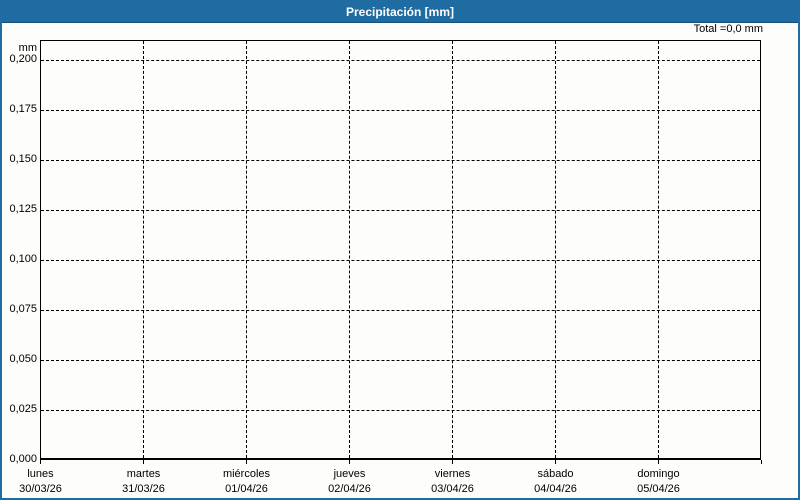 The height and width of the screenshot is (500, 800). What do you see at coordinates (658, 474) in the screenshot?
I see `x-day-label: domingo` at bounding box center [658, 474].